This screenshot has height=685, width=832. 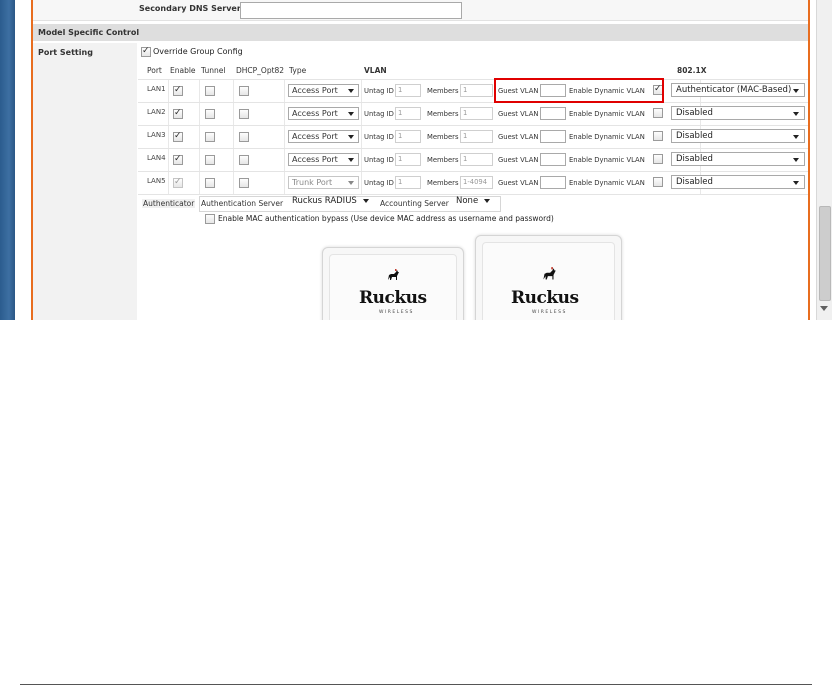 What do you see at coordinates (351, 10) in the screenshot?
I see `secondary-dns-input` at bounding box center [351, 10].